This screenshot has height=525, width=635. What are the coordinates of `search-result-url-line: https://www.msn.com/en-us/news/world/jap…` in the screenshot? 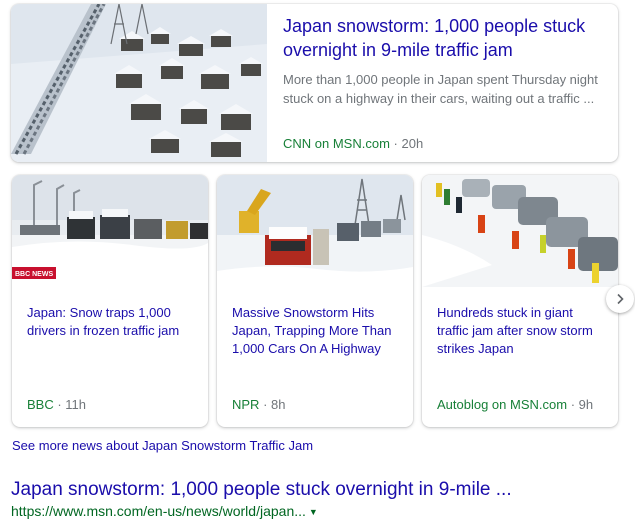 It's located at (164, 511).